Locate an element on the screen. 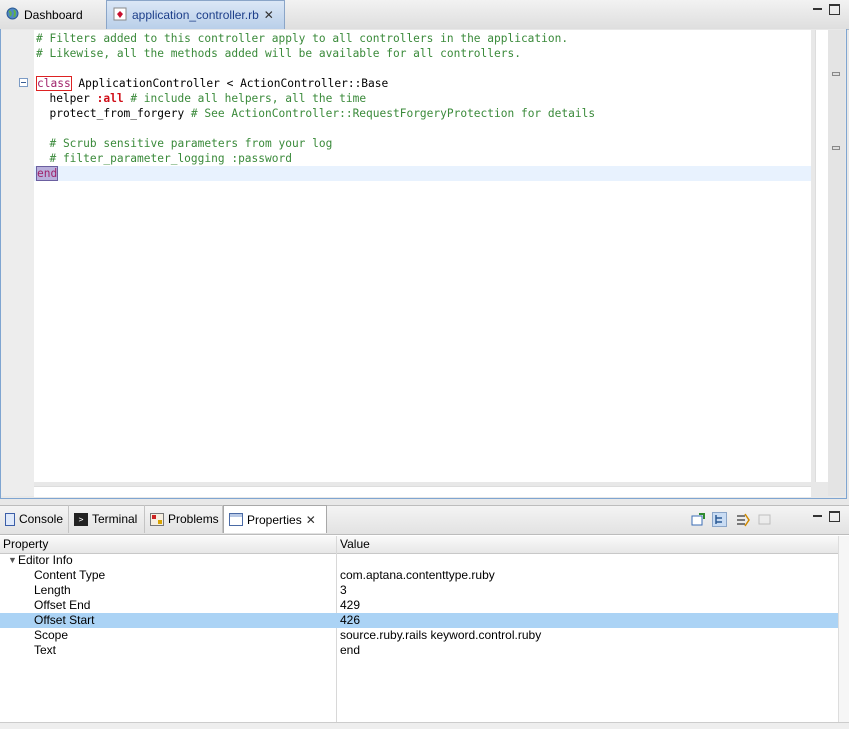  properties-icon is located at coordinates (236, 519).